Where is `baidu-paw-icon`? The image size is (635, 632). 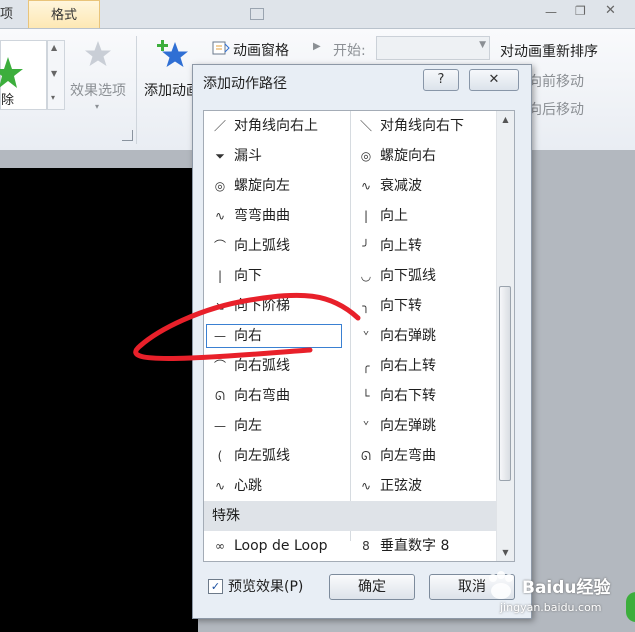 baidu-paw-icon is located at coordinates (501, 585).